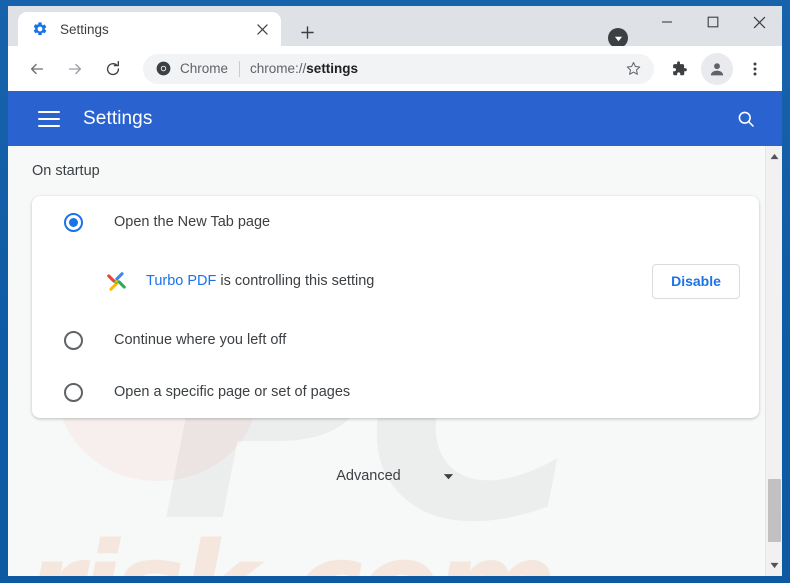  Describe the element at coordinates (200, 340) in the screenshot. I see `option-label: Continue where you left off` at that location.